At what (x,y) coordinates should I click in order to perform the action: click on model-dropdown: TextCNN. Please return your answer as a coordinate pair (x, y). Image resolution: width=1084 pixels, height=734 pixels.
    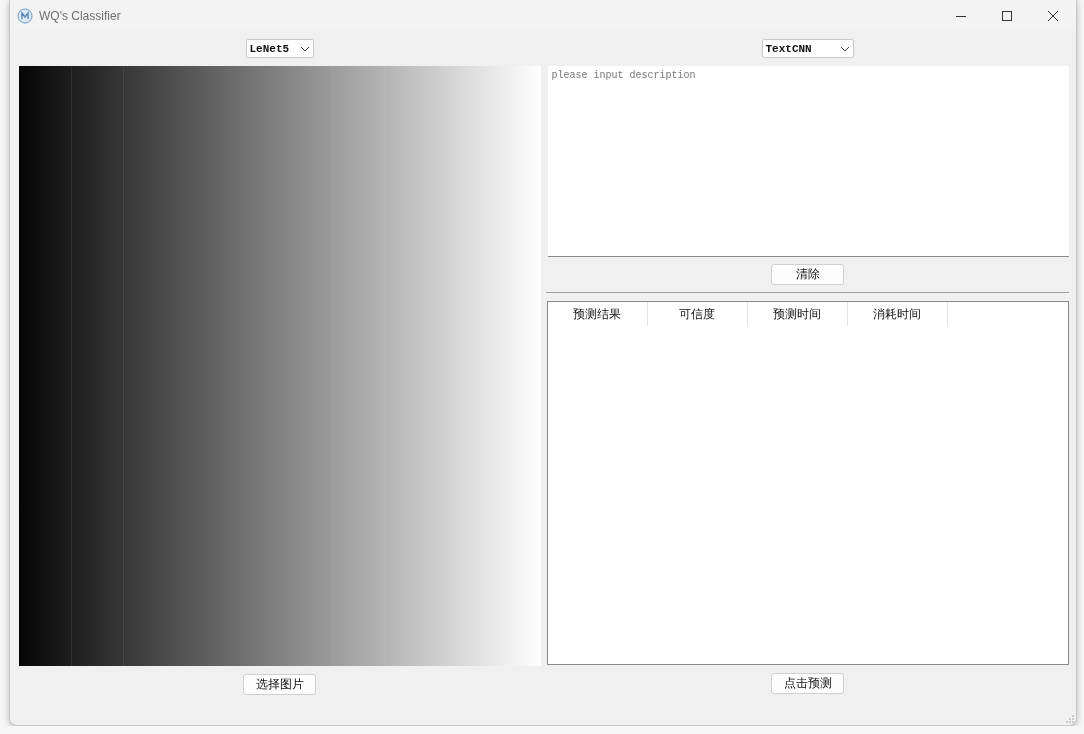
    Looking at the image, I should click on (807, 48).